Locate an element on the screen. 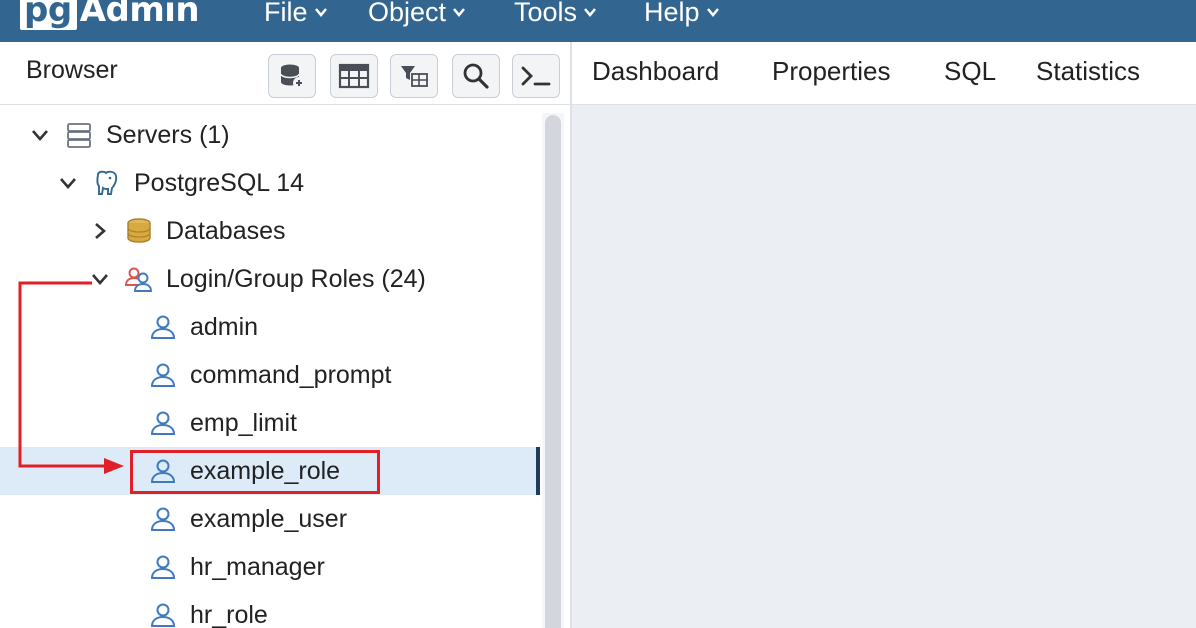 The image size is (1196, 628). tree-node-label: Databases is located at coordinates (226, 231).